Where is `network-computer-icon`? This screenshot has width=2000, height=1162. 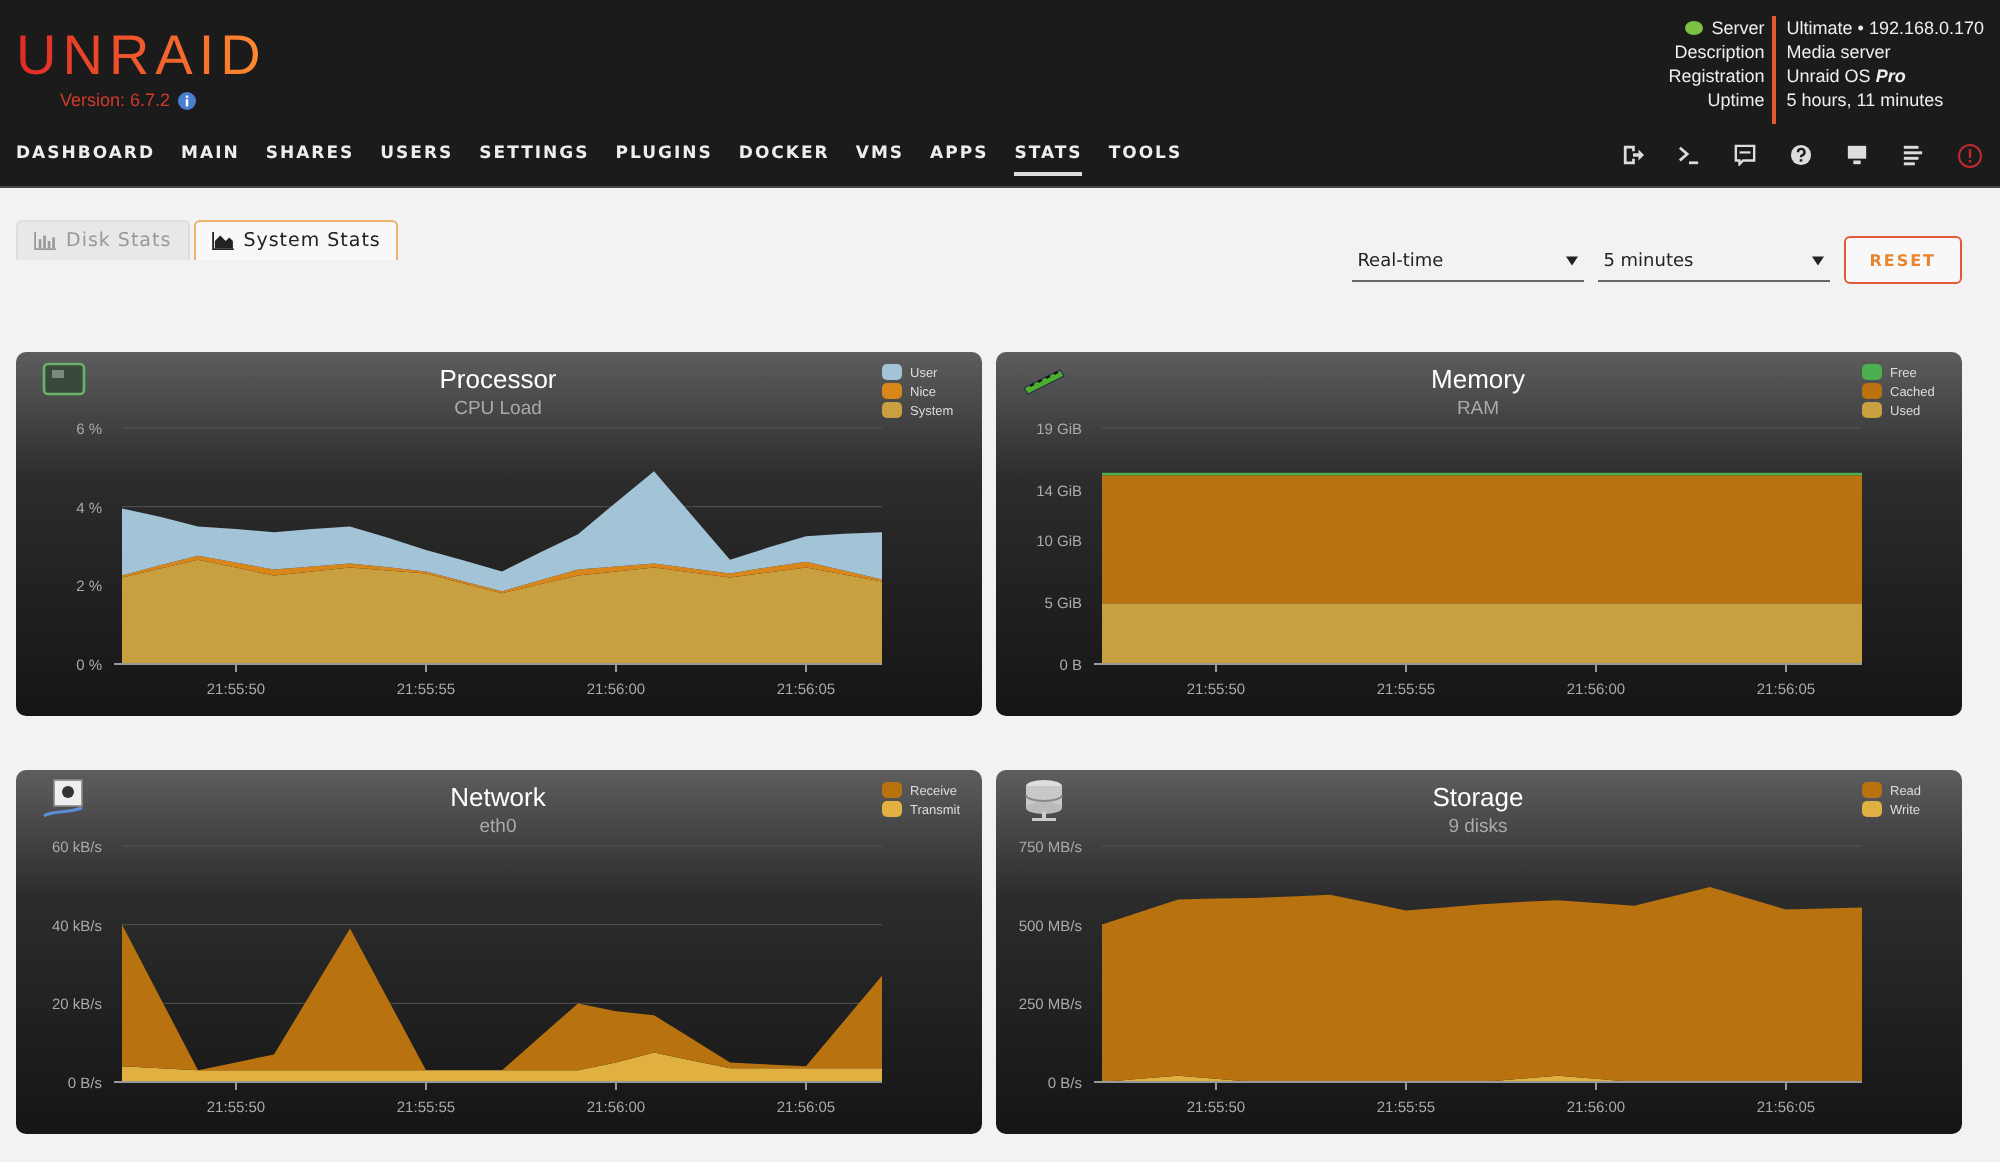
network-computer-icon is located at coordinates (63, 798).